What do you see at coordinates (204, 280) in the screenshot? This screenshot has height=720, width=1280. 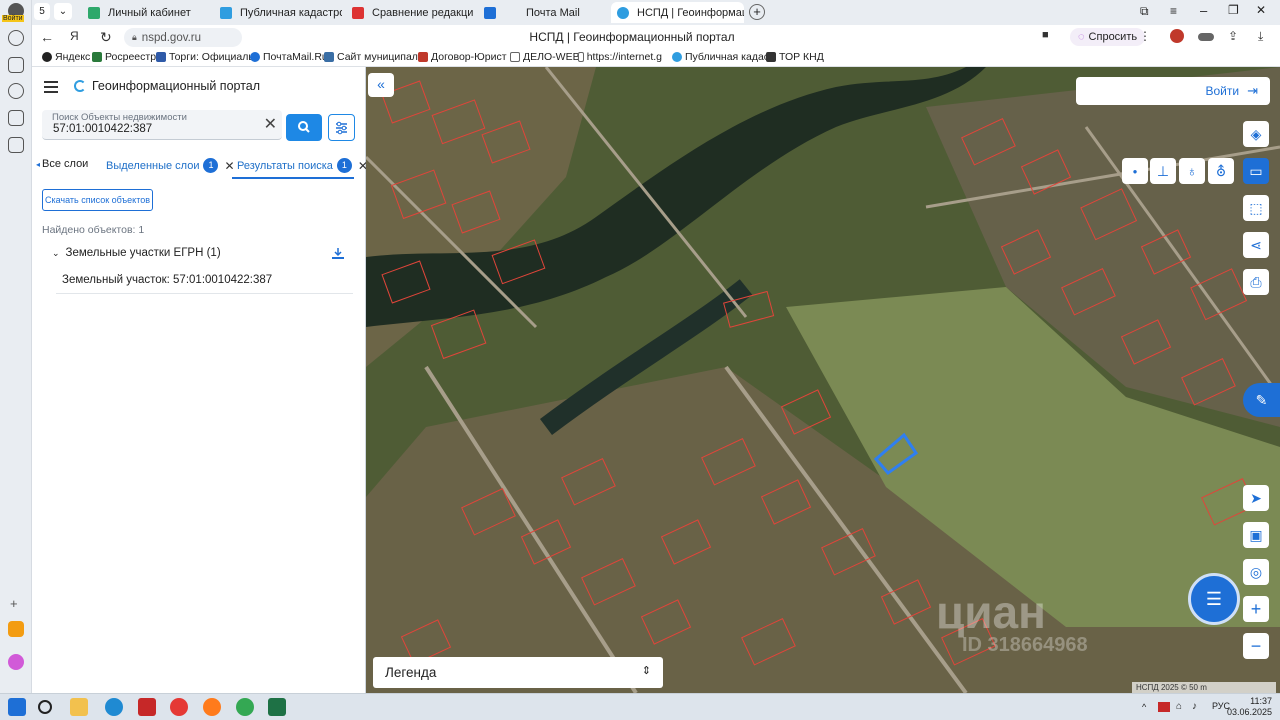 I see `result-item: Земельный участок: 57:01:0010422:387` at bounding box center [204, 280].